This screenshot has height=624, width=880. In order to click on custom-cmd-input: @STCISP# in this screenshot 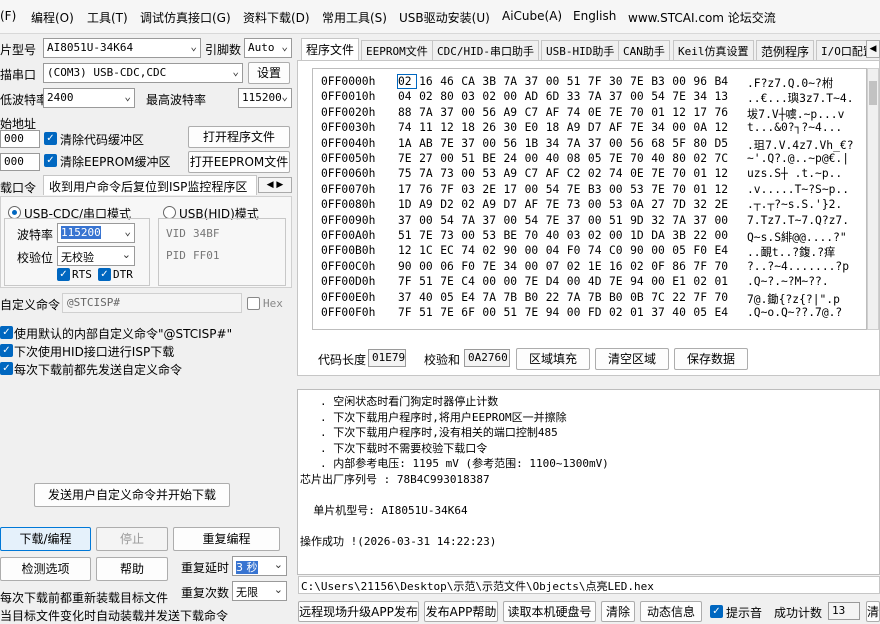, I will do `click(152, 303)`.